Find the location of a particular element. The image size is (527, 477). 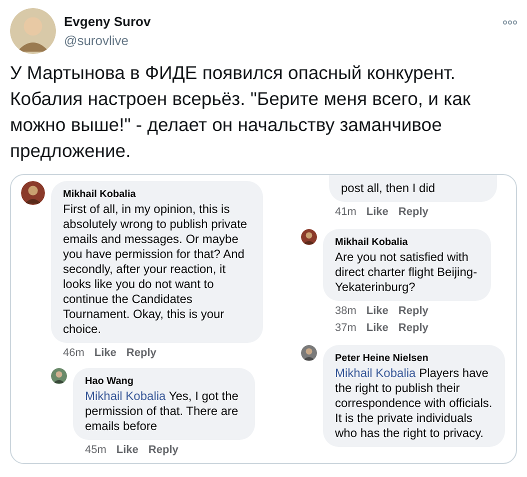

comment-text: Are you not satisfied with direct charter flight Beijing-Yekaterinburg? is located at coordinates (406, 272).